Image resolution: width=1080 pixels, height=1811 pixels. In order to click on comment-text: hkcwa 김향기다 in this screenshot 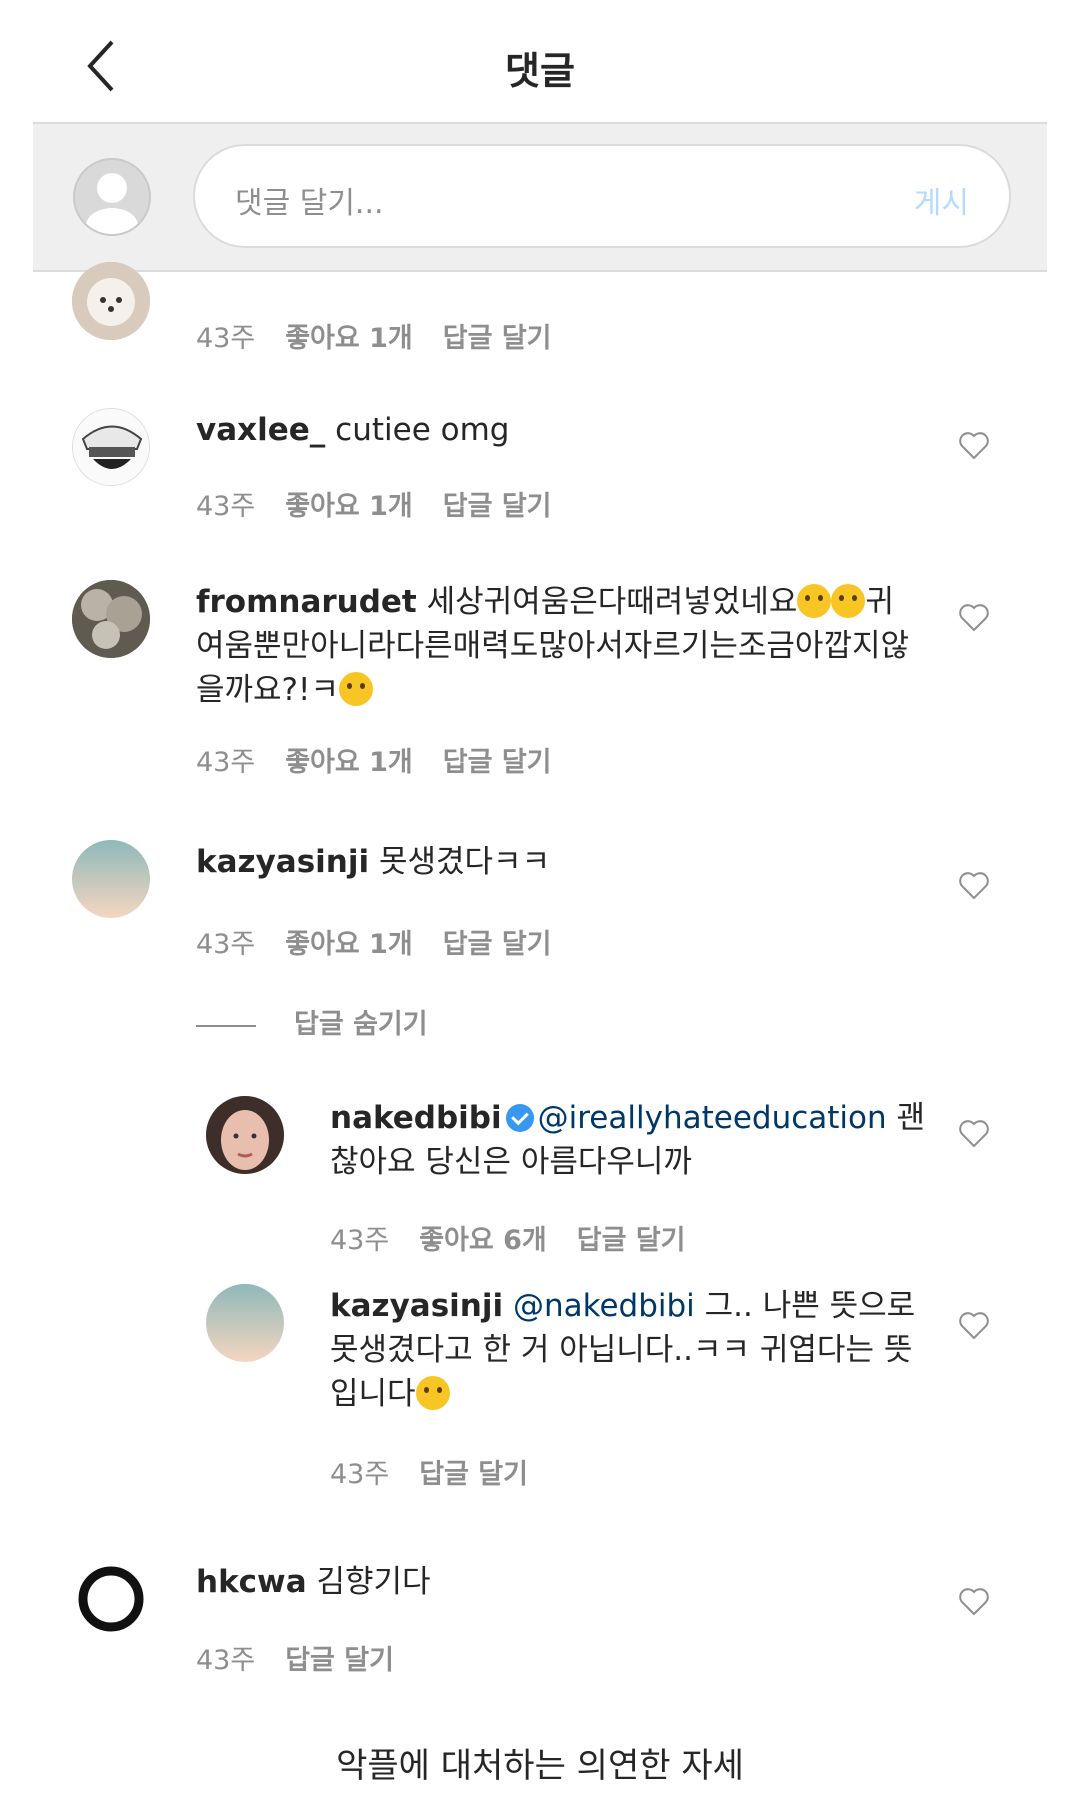, I will do `click(556, 1582)`.